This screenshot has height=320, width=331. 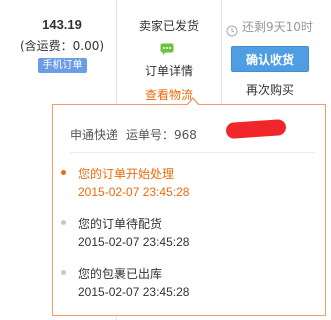 What do you see at coordinates (232, 29) in the screenshot?
I see `clock-icon` at bounding box center [232, 29].